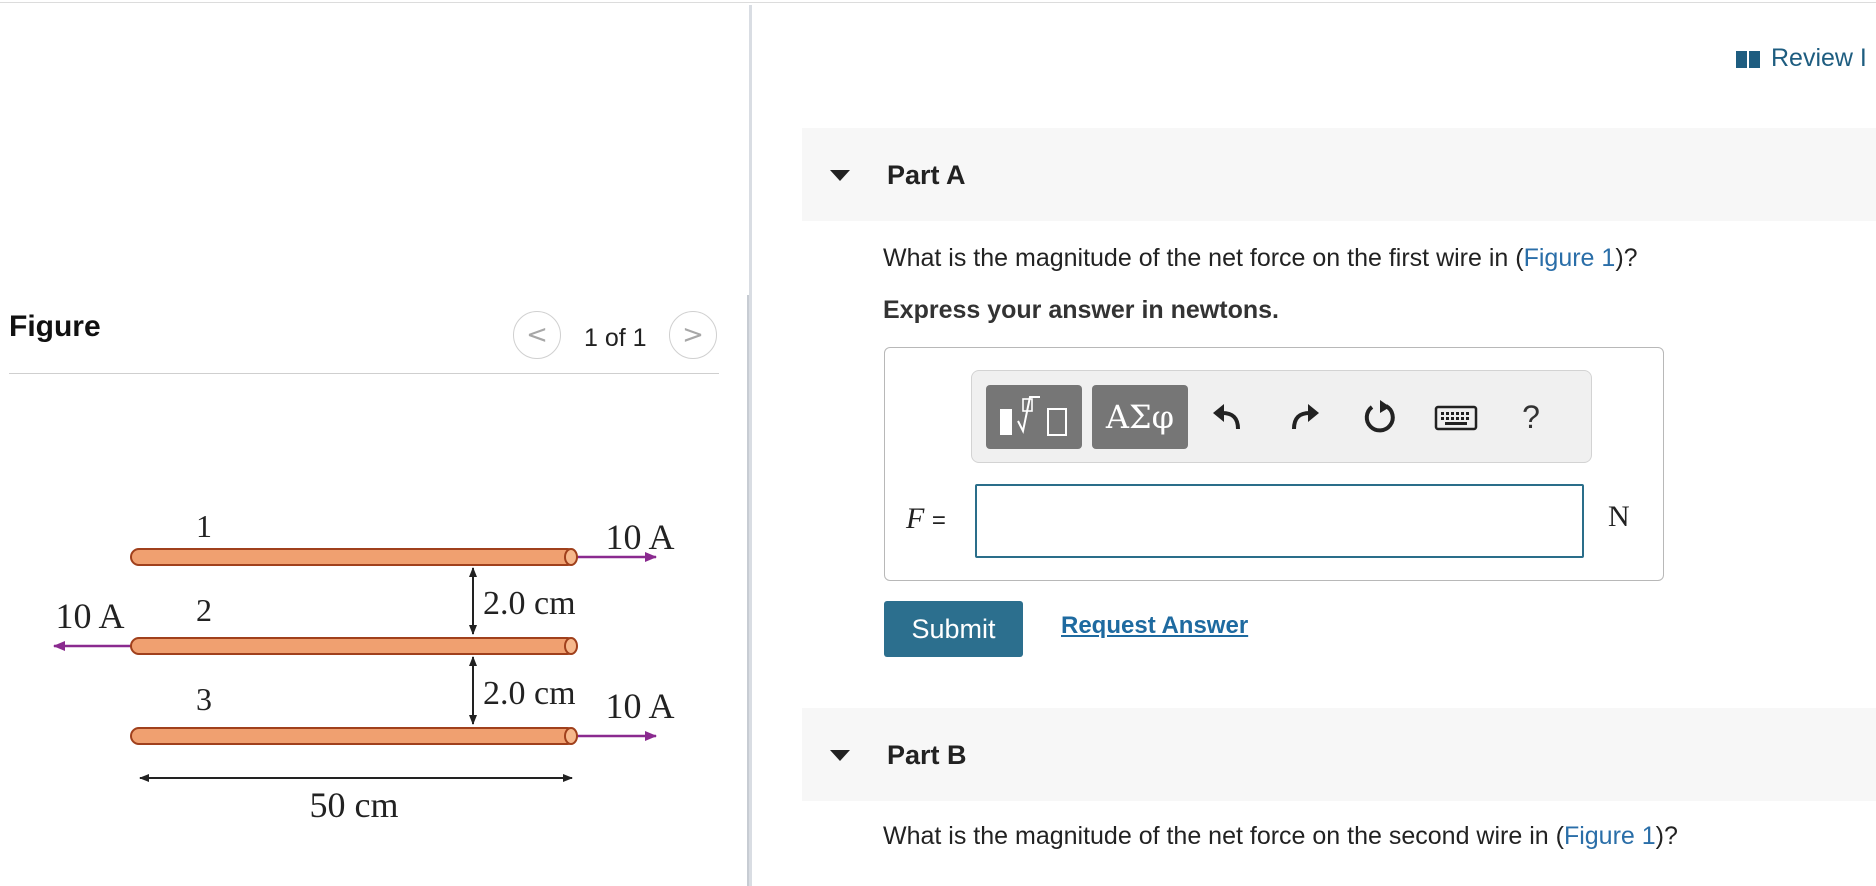  What do you see at coordinates (927, 755) in the screenshot?
I see `part-b-title: Part B` at bounding box center [927, 755].